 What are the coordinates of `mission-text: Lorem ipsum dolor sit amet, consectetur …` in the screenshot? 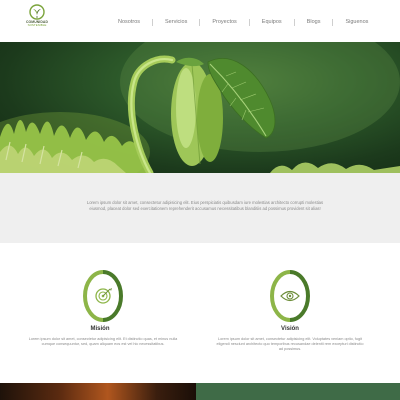 It's located at (103, 342).